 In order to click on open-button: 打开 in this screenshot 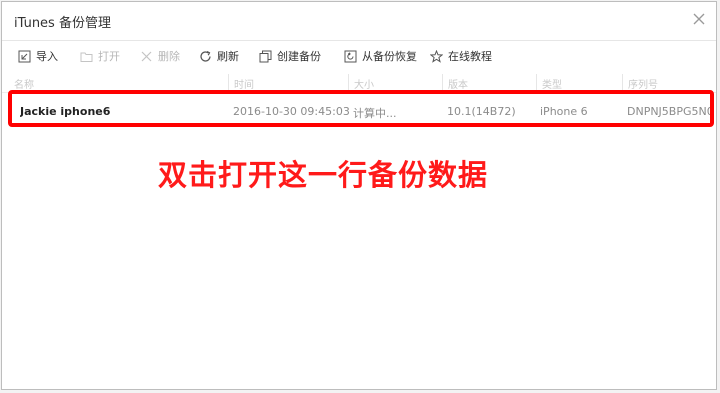, I will do `click(100, 56)`.